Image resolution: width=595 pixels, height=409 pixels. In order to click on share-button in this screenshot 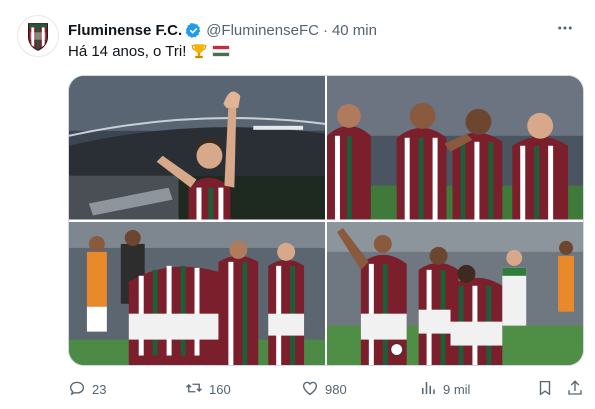, I will do `click(575, 389)`.